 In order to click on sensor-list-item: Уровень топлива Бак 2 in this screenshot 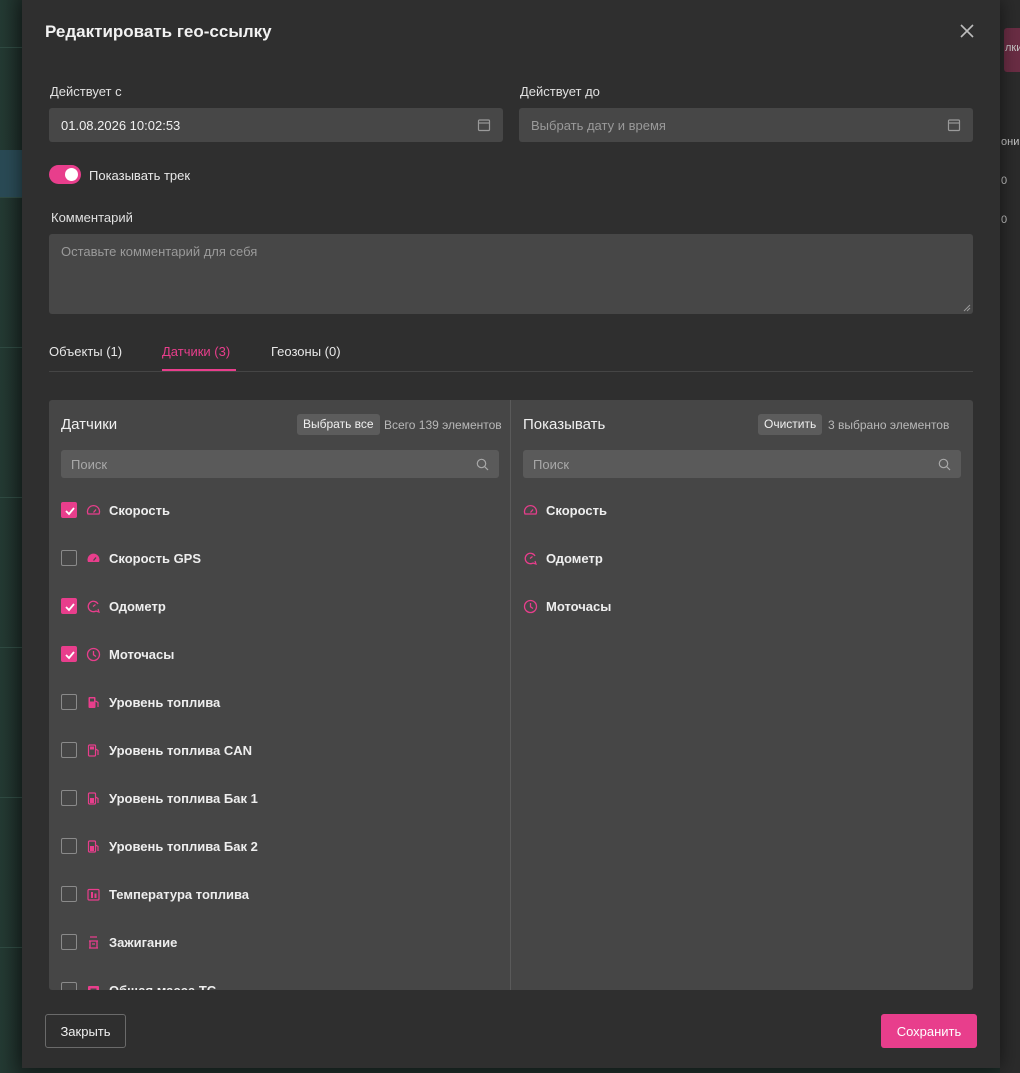, I will do `click(159, 846)`.